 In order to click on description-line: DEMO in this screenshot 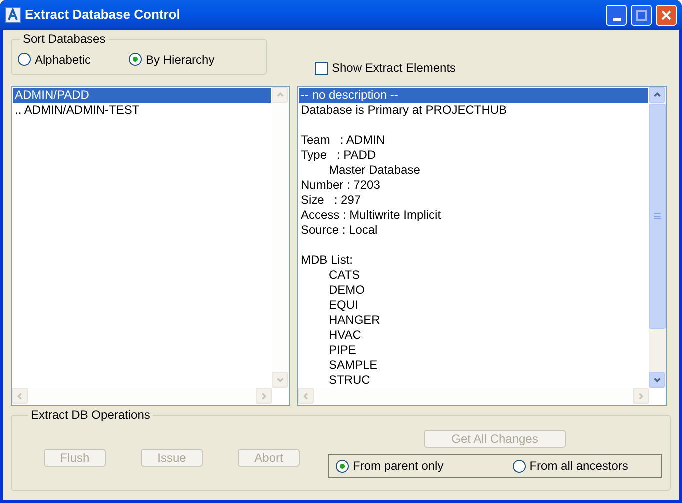, I will do `click(347, 290)`.